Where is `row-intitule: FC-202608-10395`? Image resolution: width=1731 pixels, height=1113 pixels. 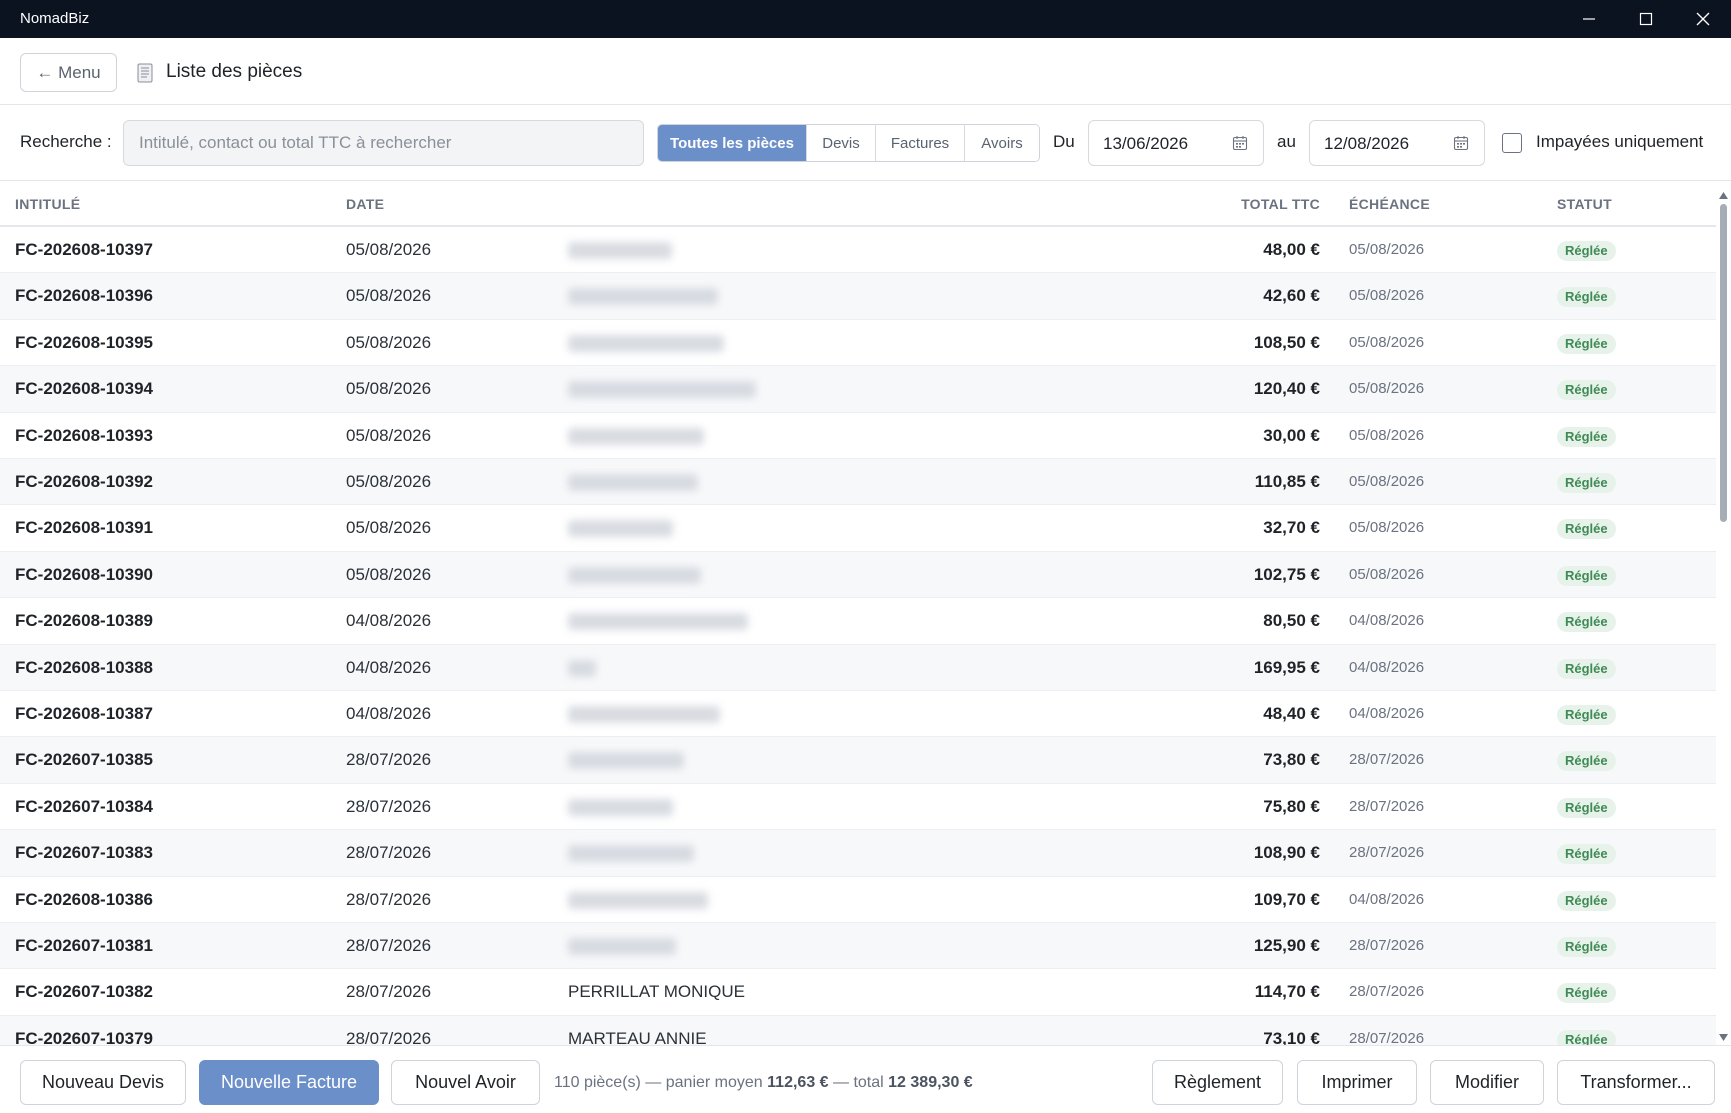
row-intitule: FC-202608-10395 is located at coordinates (84, 342).